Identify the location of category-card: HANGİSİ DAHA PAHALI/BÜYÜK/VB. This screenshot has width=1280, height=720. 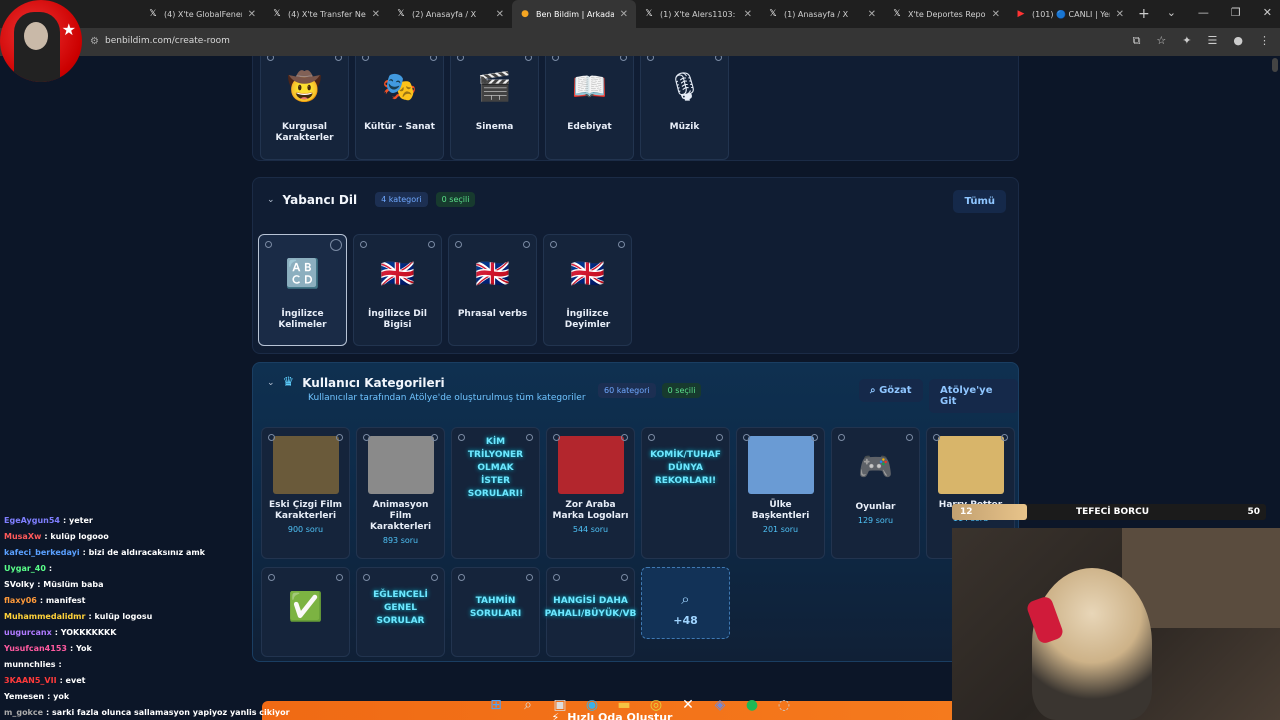
(590, 612).